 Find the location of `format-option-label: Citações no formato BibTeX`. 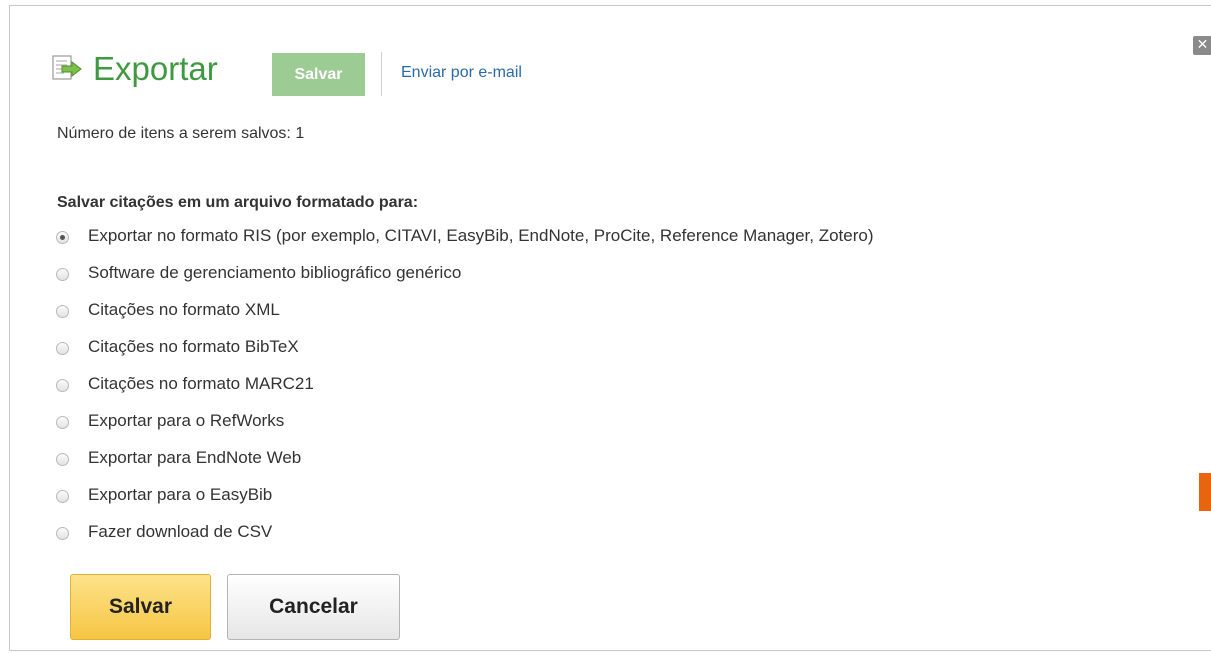

format-option-label: Citações no formato BibTeX is located at coordinates (193, 346).